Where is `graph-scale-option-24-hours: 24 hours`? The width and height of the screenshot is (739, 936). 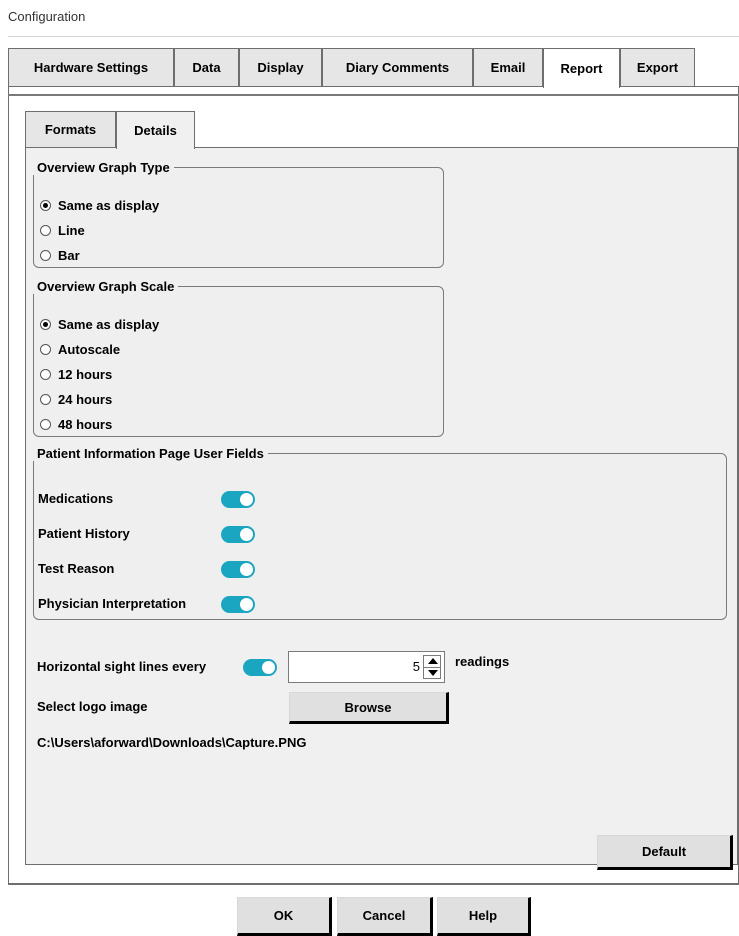
graph-scale-option-24-hours: 24 hours is located at coordinates (76, 399).